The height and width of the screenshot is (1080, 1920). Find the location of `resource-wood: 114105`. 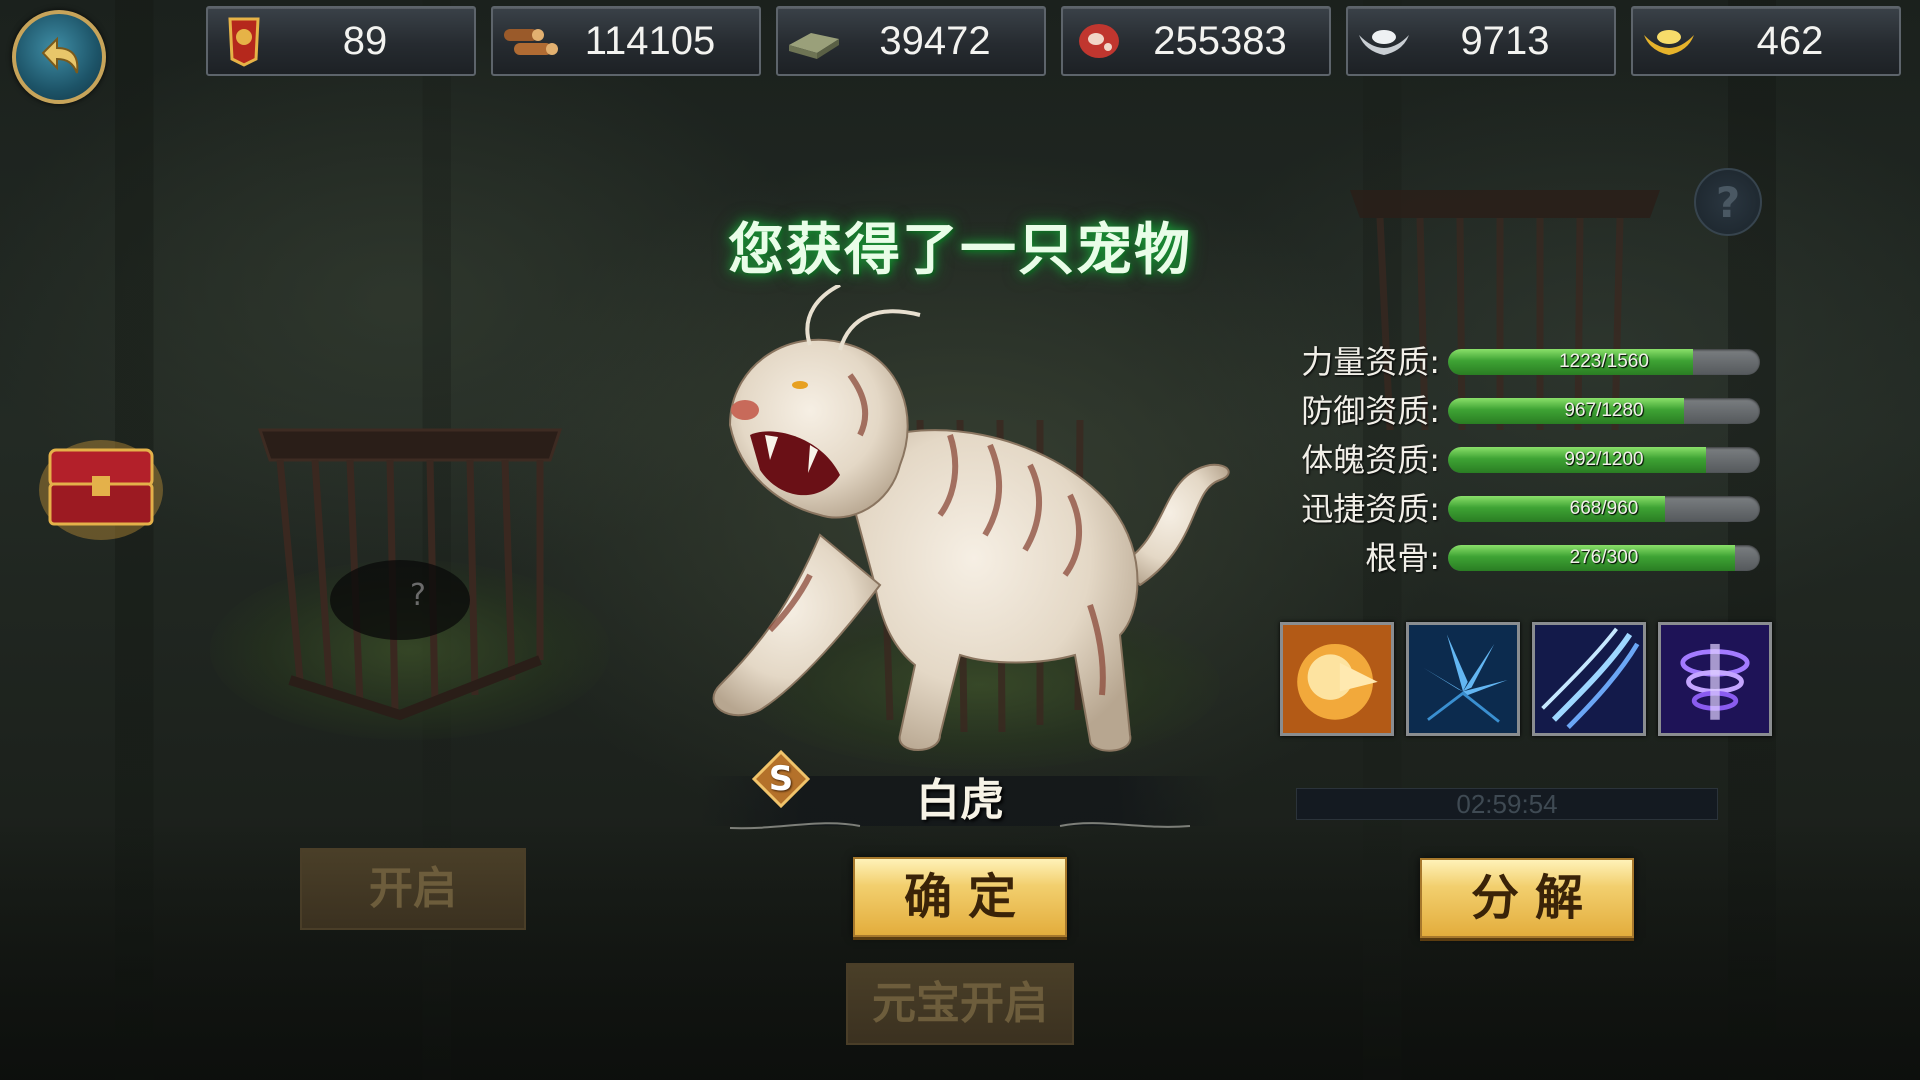

resource-wood: 114105 is located at coordinates (626, 41).